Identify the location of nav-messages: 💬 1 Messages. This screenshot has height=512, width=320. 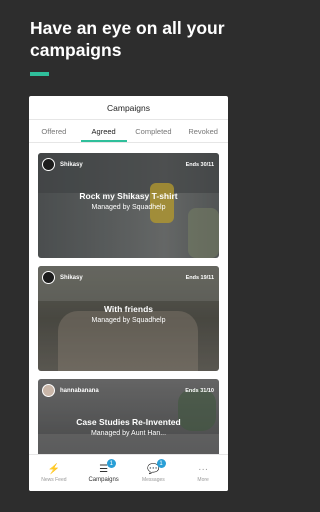
(154, 473).